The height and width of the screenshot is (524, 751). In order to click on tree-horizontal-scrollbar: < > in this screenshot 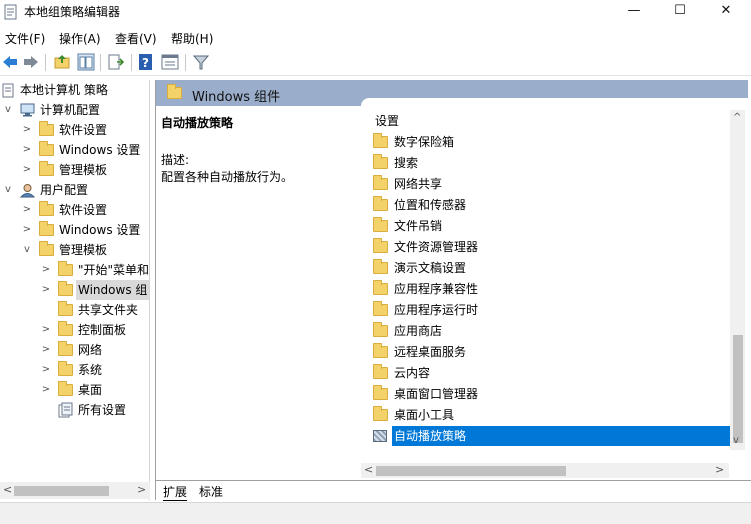, I will do `click(75, 490)`.